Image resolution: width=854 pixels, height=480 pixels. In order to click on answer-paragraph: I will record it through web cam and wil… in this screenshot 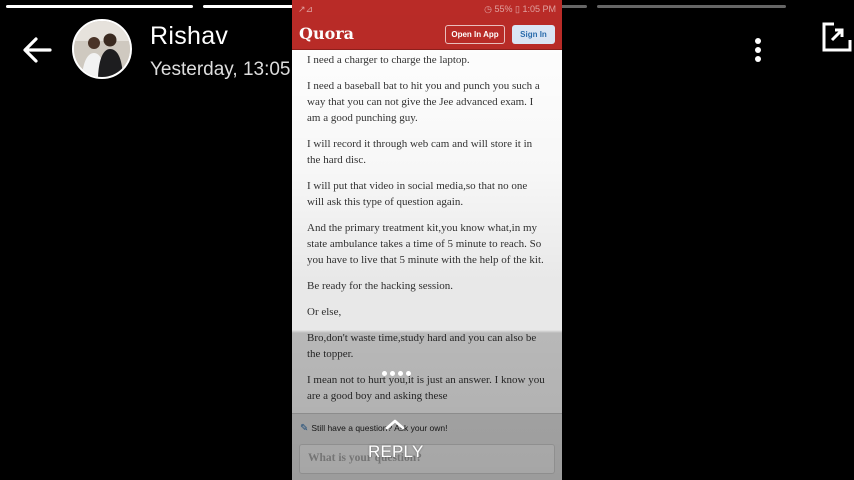, I will do `click(420, 152)`.